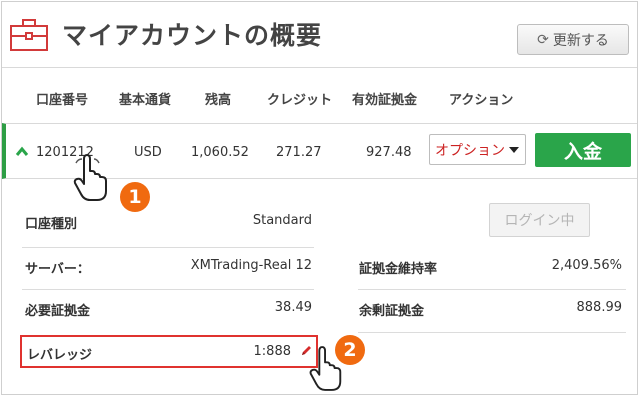 Image resolution: width=639 pixels, height=396 pixels. Describe the element at coordinates (145, 100) in the screenshot. I see `column-header-base-currency: 基本通貨` at that location.